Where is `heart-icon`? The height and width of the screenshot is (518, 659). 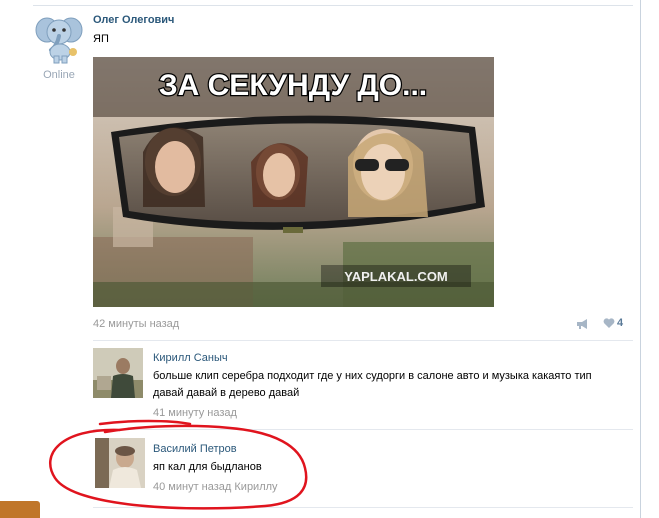
heart-icon is located at coordinates (609, 323).